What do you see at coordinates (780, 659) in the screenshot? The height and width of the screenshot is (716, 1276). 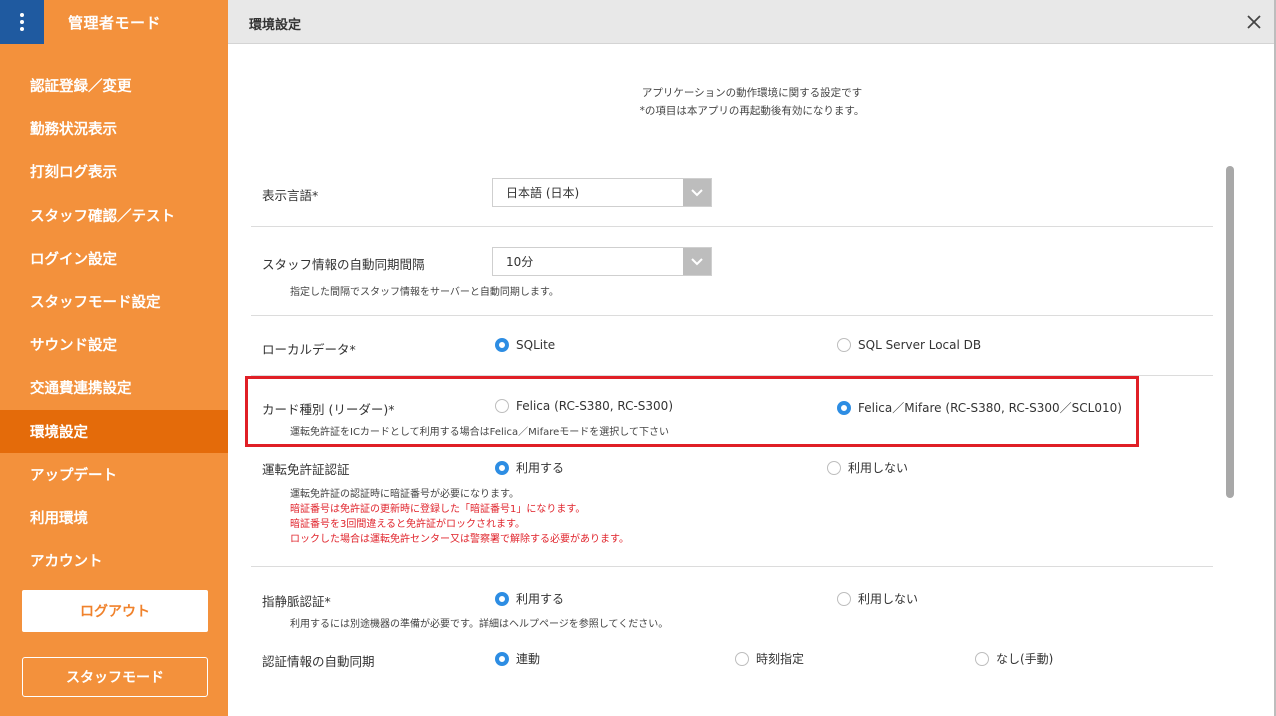 I see `radio-label: 時刻指定` at bounding box center [780, 659].